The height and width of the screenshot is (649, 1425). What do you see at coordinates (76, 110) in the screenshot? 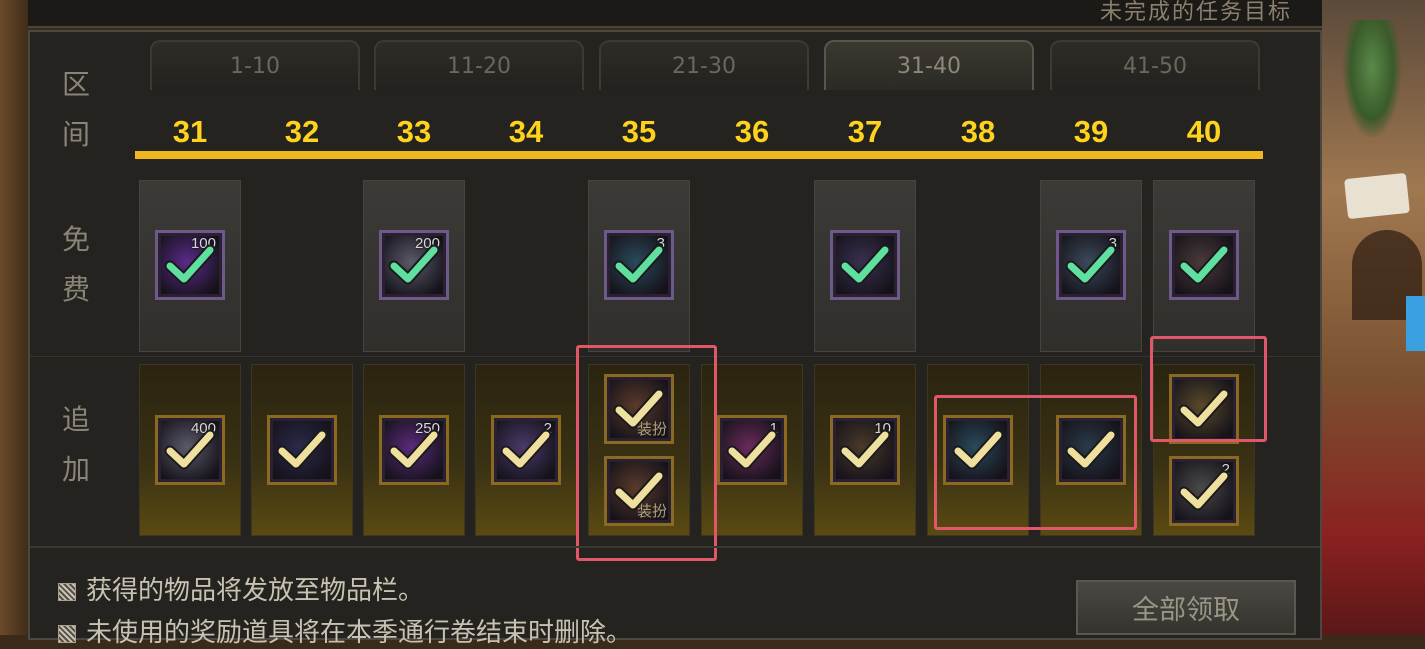
I see `range-label: 区 间` at bounding box center [76, 110].